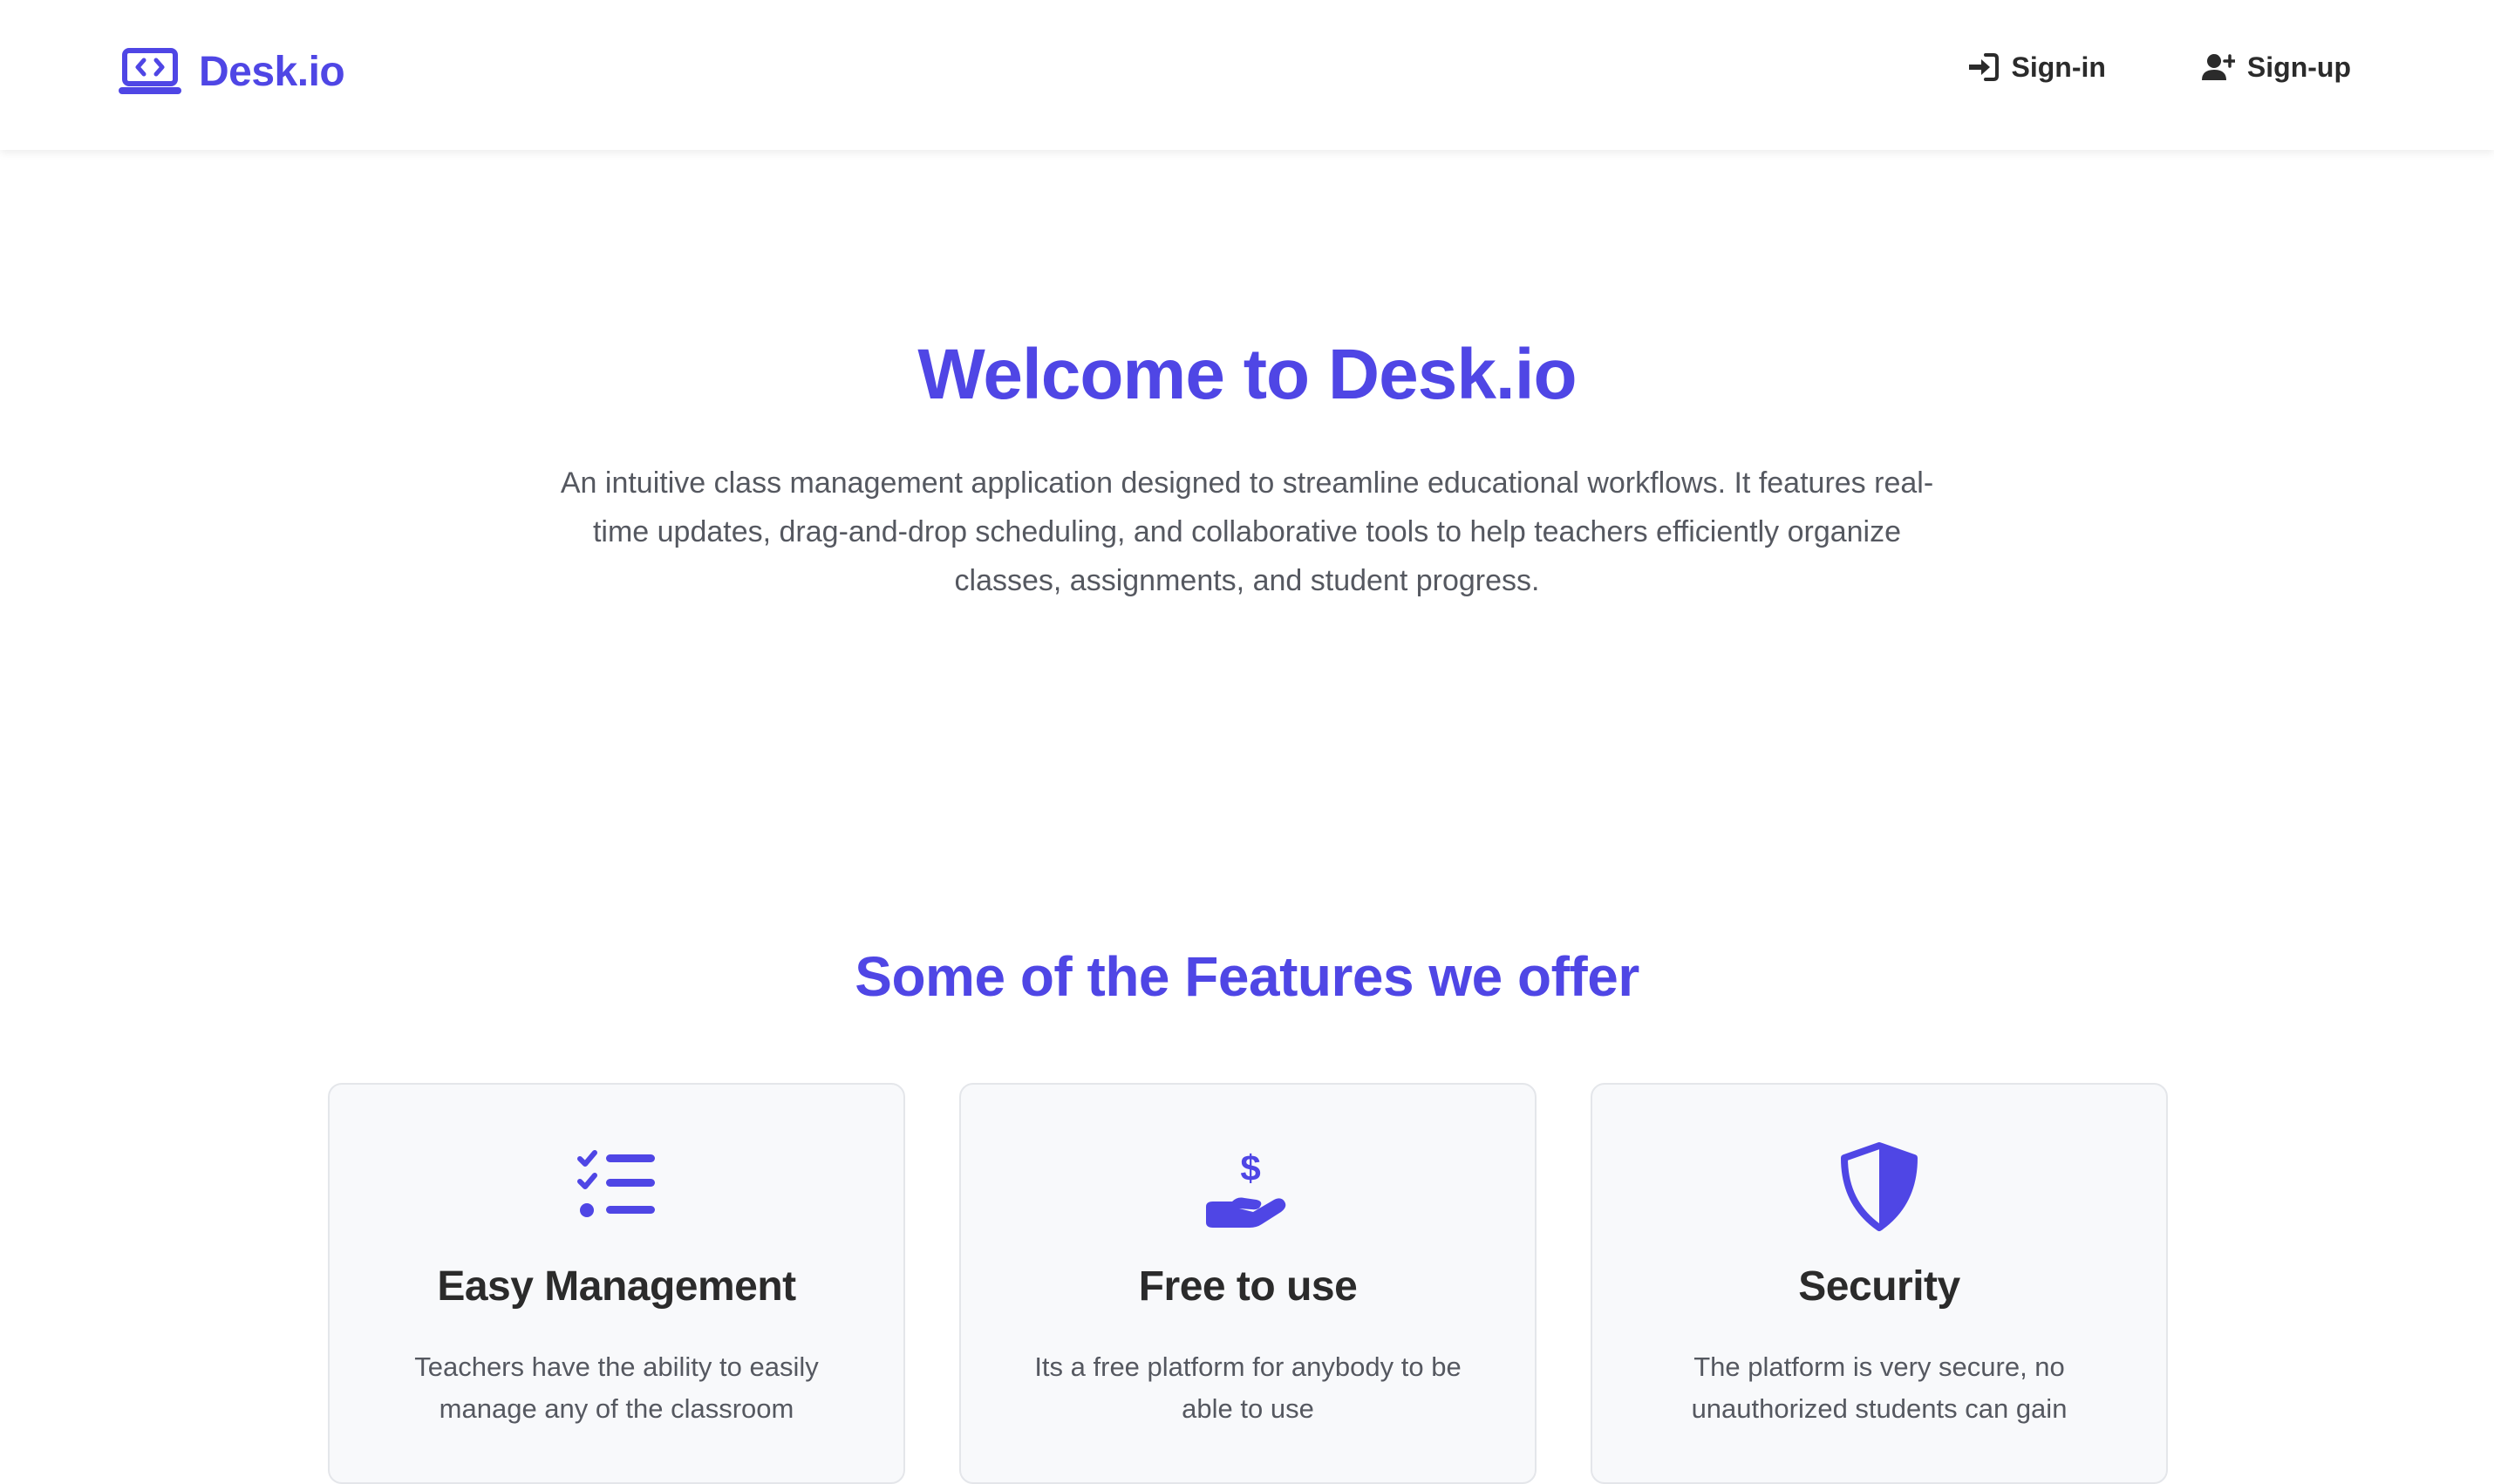 The width and height of the screenshot is (2494, 1484). I want to click on signin-link: Sign-in, so click(2036, 67).